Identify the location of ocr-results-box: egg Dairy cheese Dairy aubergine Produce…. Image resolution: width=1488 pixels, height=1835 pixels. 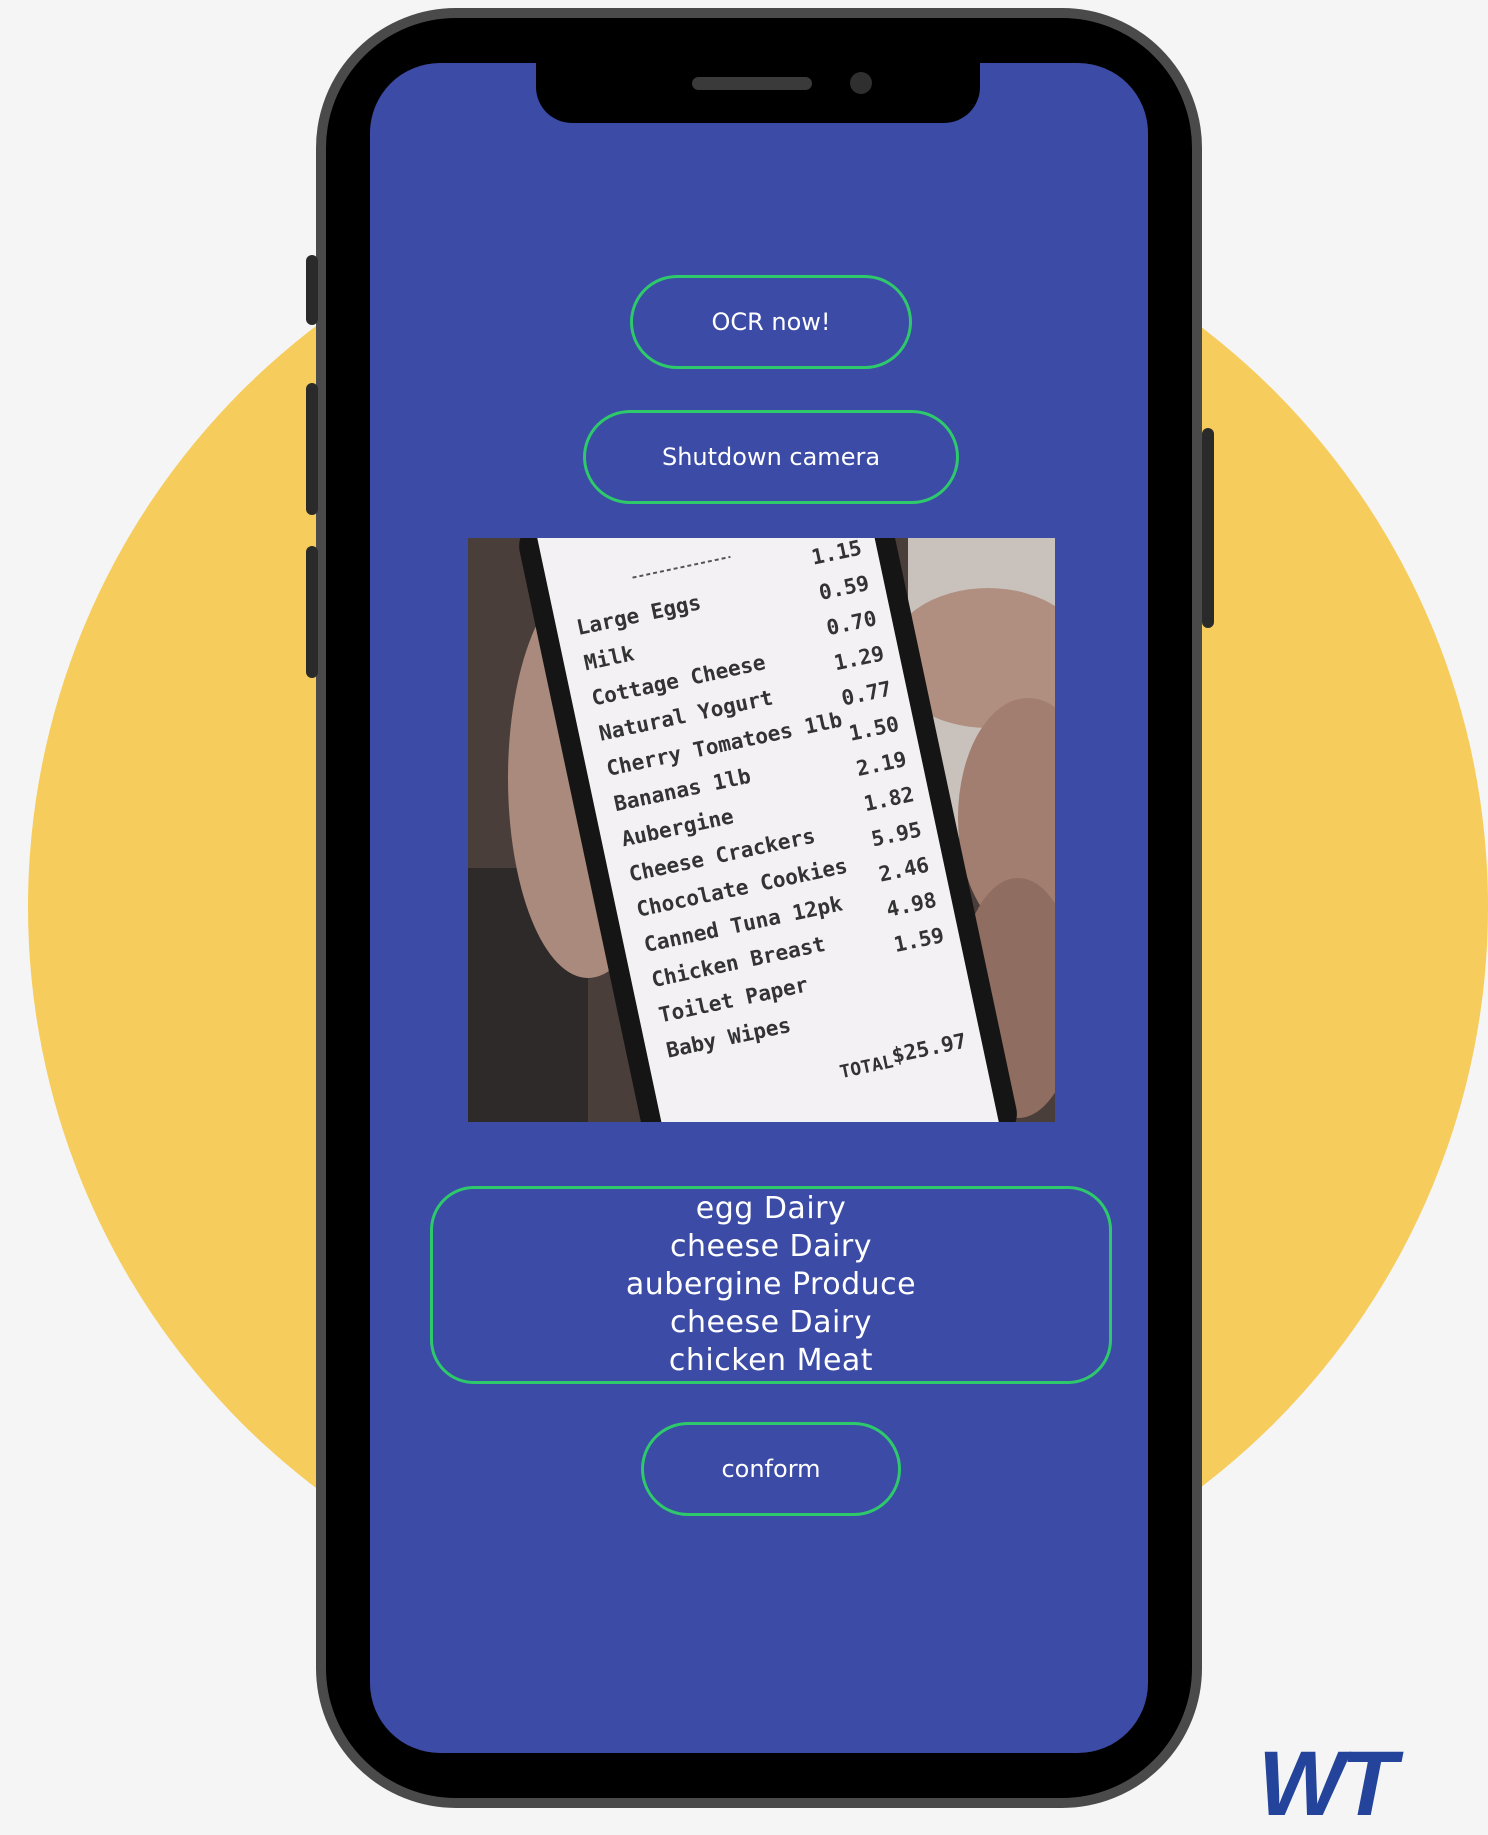
(771, 1285).